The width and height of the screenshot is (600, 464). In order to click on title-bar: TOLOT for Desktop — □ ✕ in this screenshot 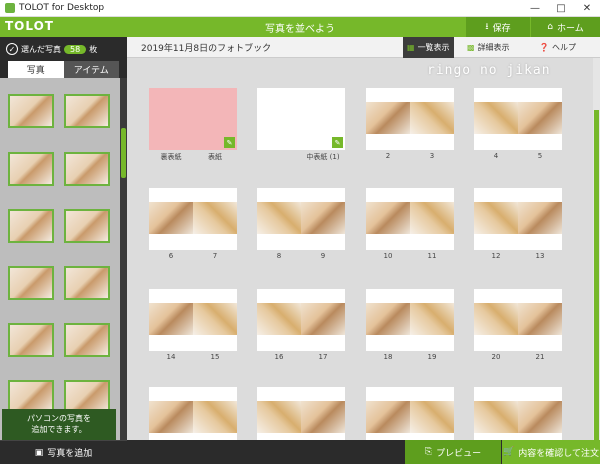, I will do `click(300, 8)`.